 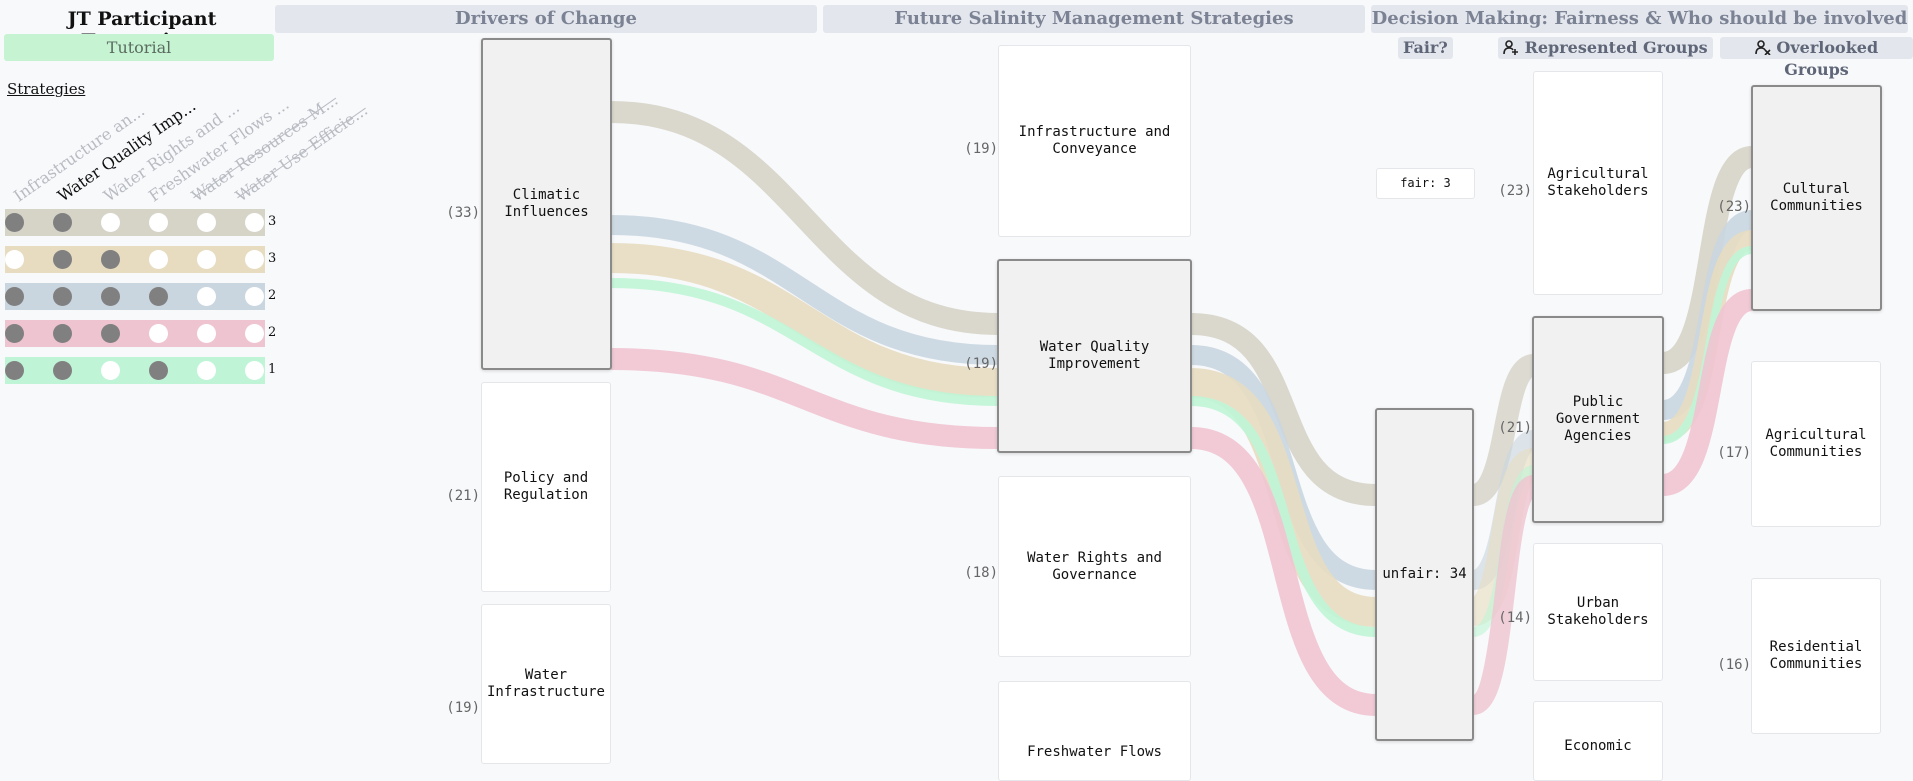 What do you see at coordinates (1734, 665) in the screenshot?
I see `overlooked-count: (16)` at bounding box center [1734, 665].